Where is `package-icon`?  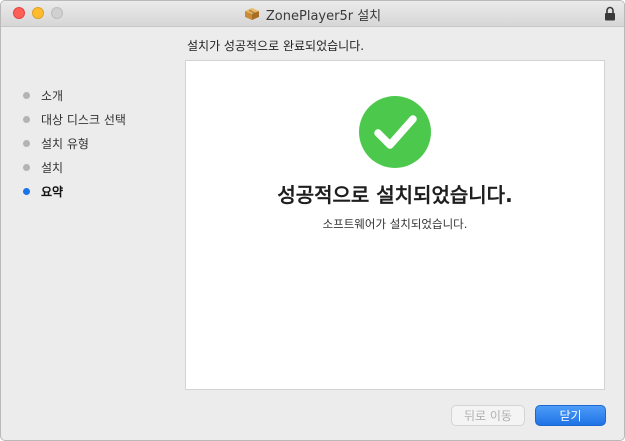 package-icon is located at coordinates (251, 14).